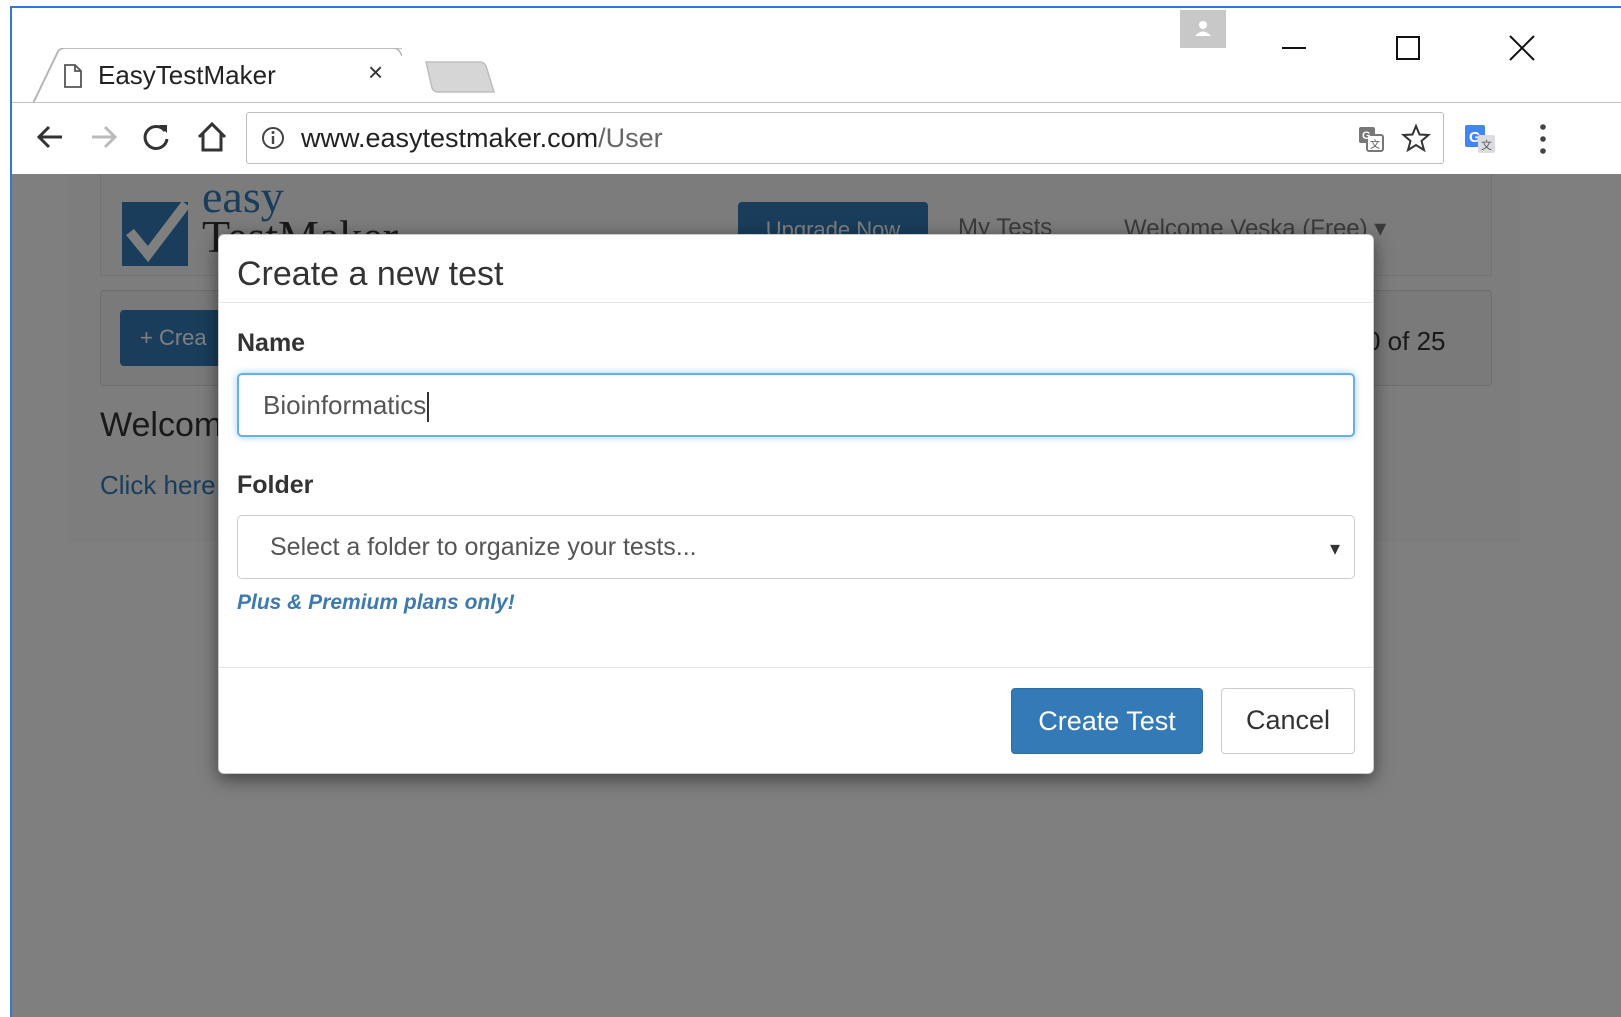 The width and height of the screenshot is (1621, 1017). I want to click on cancel-button: Cancel, so click(1288, 721).